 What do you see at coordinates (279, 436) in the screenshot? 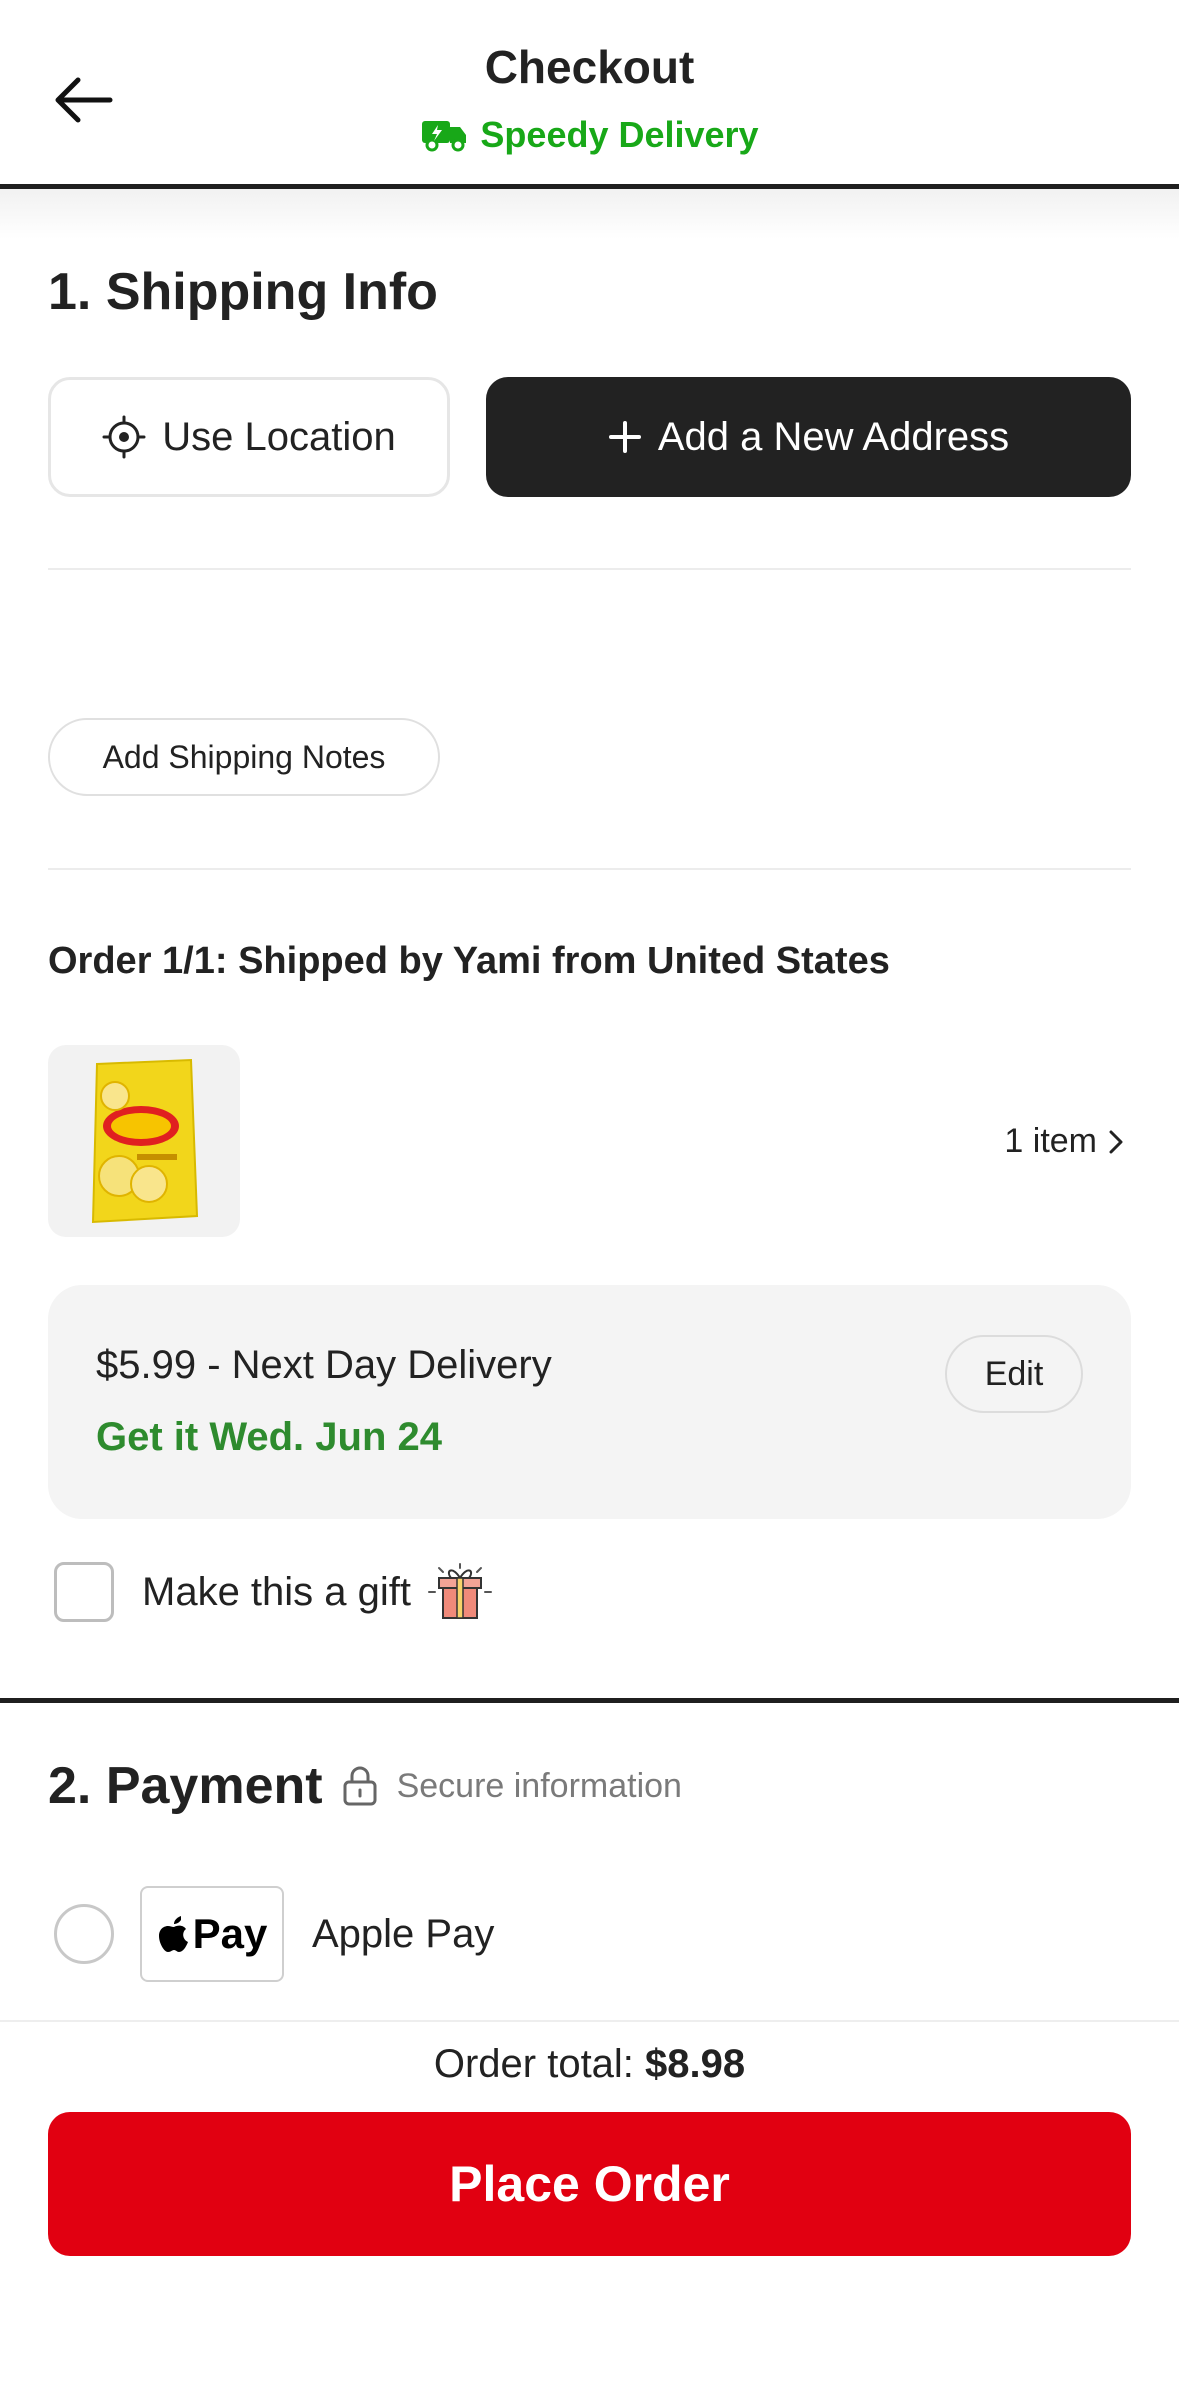
I see `use-location-label: Use Location` at bounding box center [279, 436].